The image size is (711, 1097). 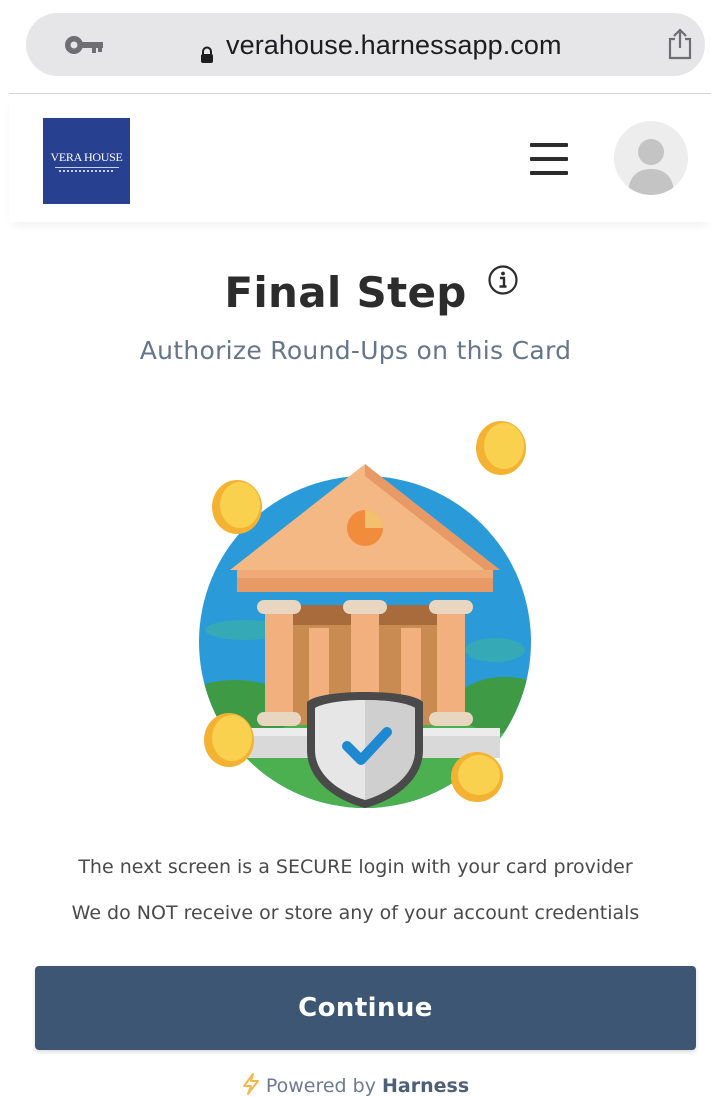 What do you see at coordinates (86, 167) in the screenshot?
I see `logo-underline` at bounding box center [86, 167].